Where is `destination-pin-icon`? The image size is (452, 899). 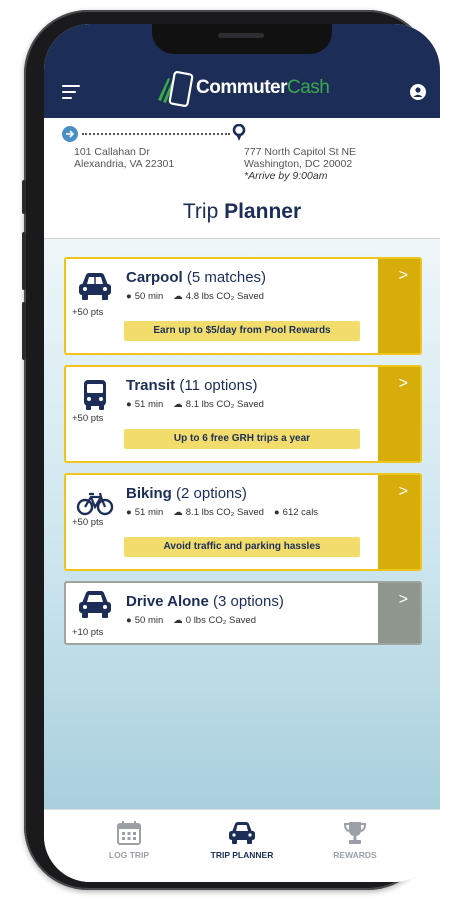
destination-pin-icon is located at coordinates (239, 132).